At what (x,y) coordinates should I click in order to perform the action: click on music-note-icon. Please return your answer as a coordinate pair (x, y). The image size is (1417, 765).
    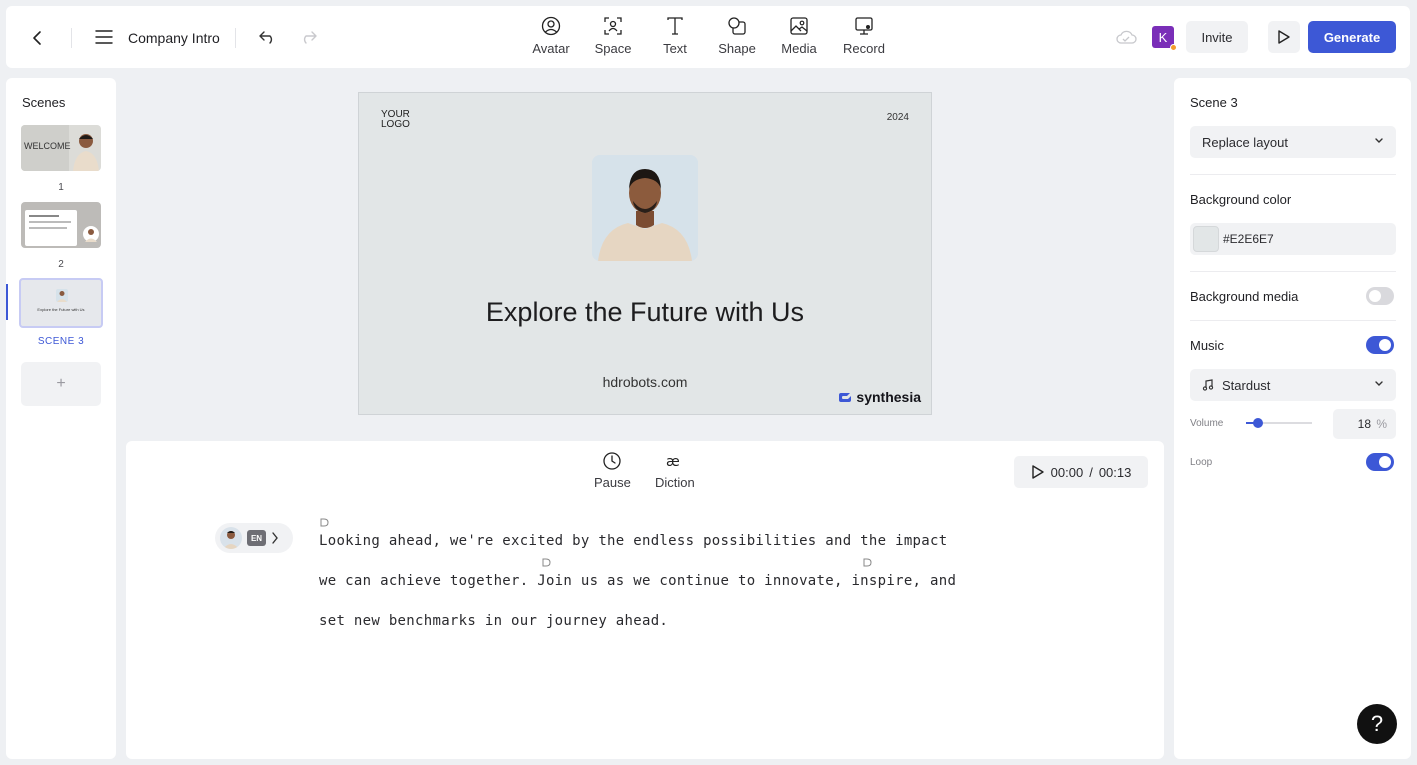
    Looking at the image, I should click on (1208, 385).